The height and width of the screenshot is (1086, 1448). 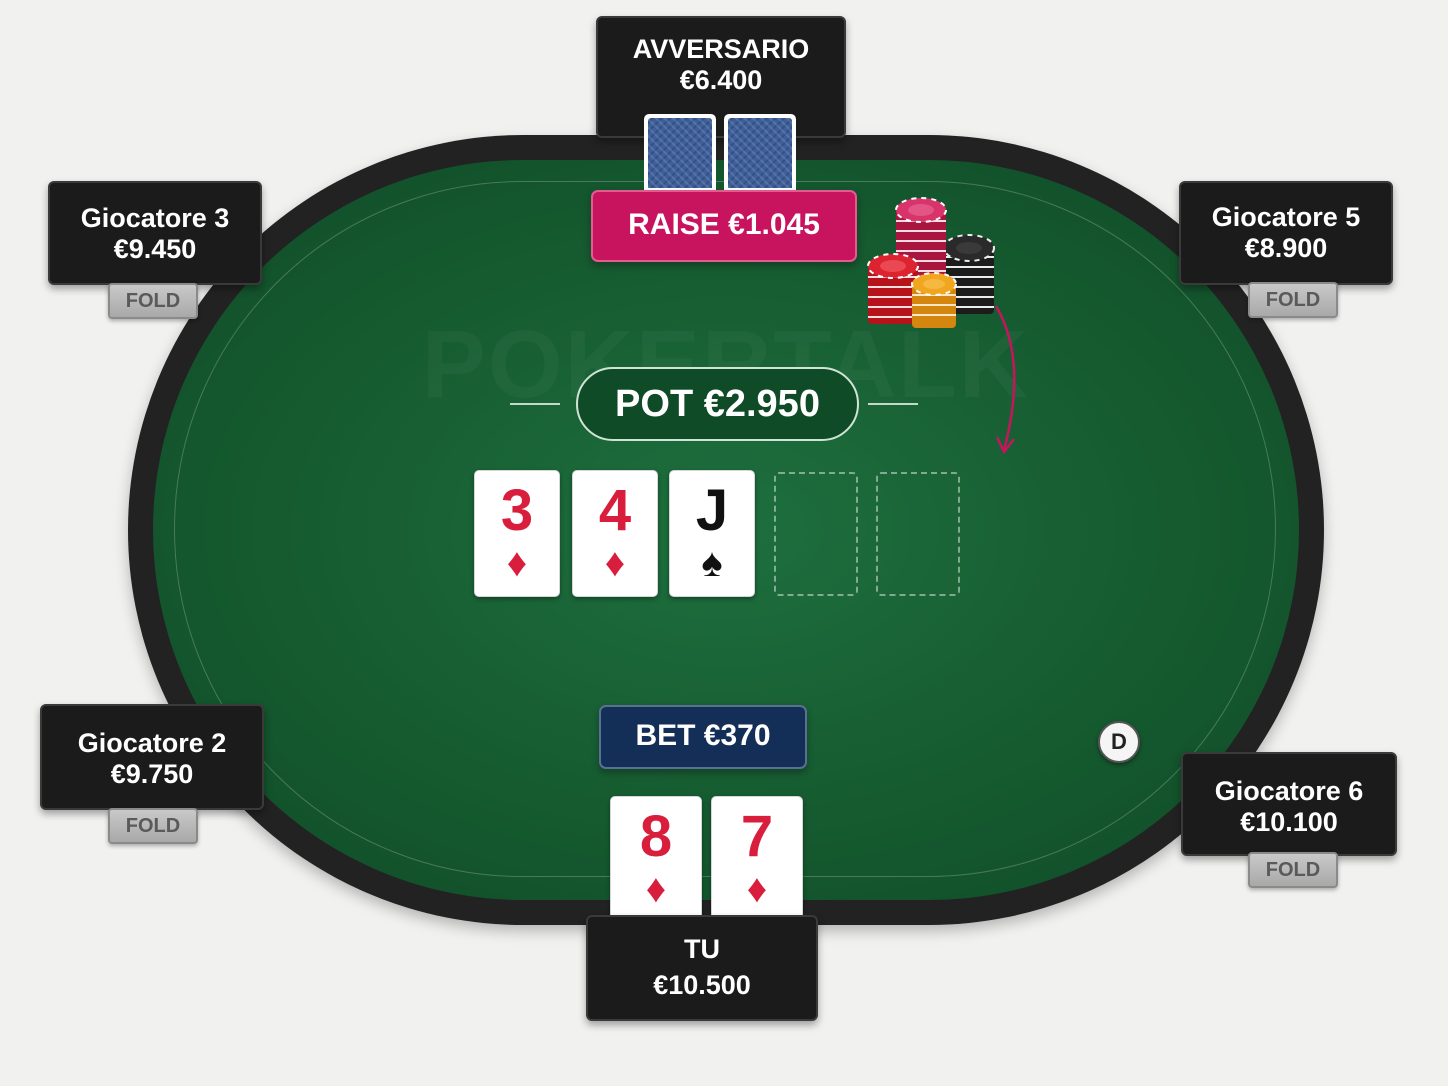 I want to click on board-card-flop-2: 4 ♦, so click(x=615, y=533).